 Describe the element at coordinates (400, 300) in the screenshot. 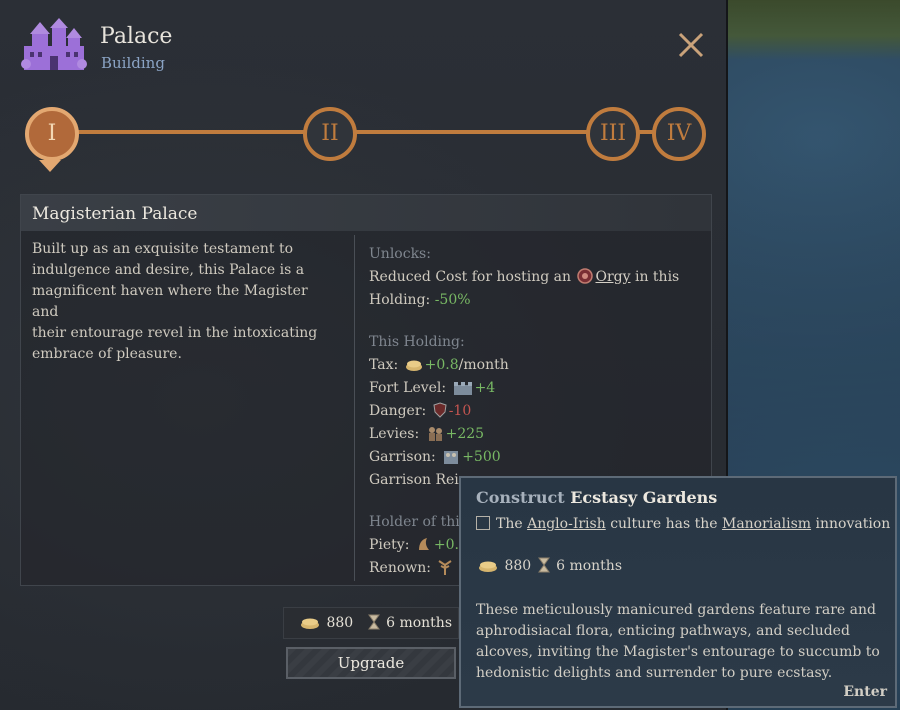

I see `unlocks-holding-label: Holding:` at that location.